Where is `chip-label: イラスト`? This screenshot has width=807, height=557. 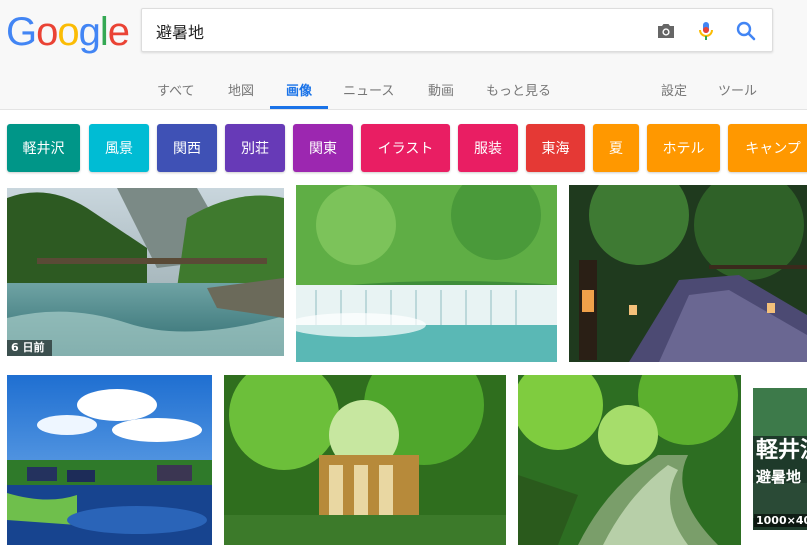 chip-label: イラスト is located at coordinates (405, 149).